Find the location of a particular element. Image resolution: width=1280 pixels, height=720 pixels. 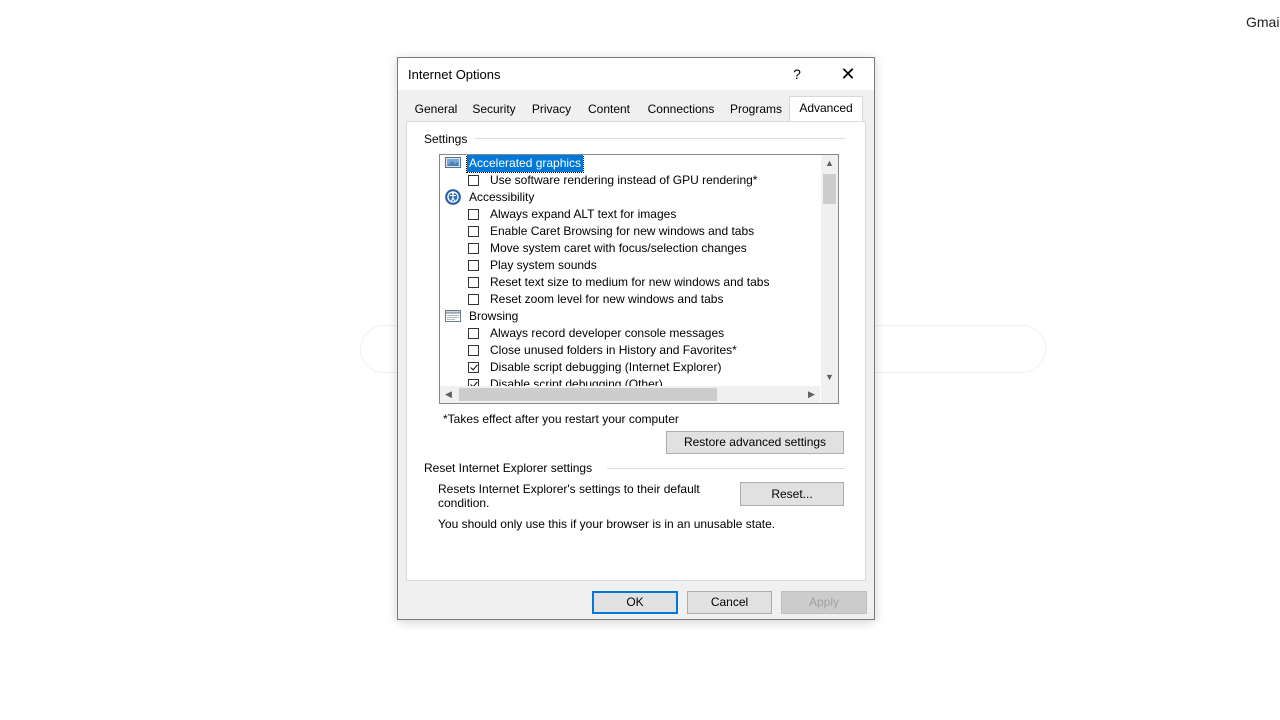

option-label: Always expand ALT text for images is located at coordinates (583, 214).